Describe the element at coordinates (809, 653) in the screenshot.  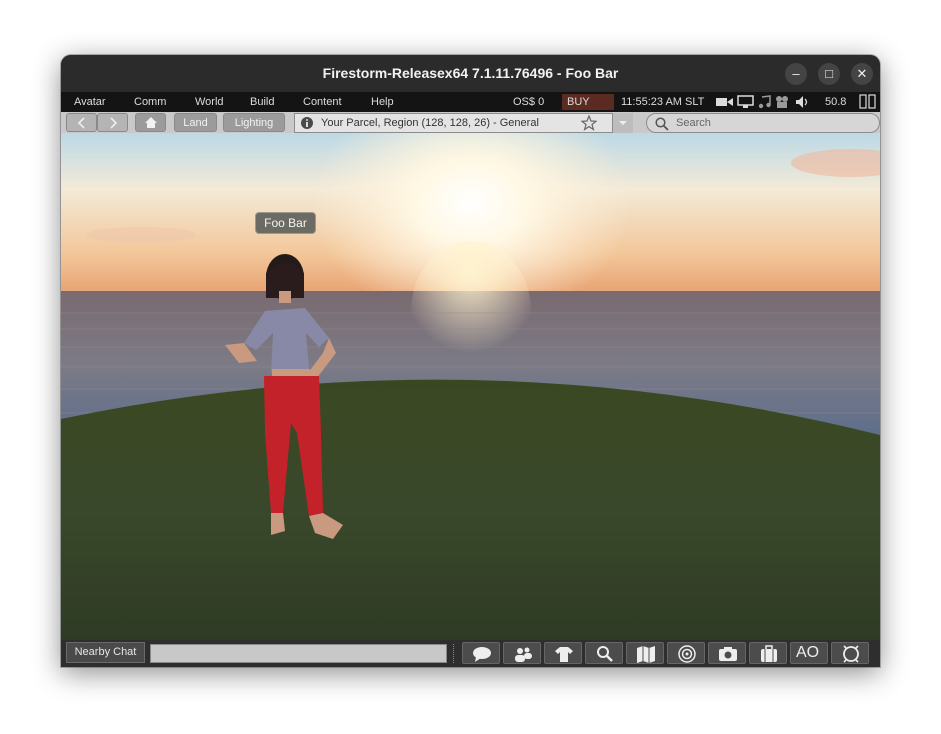
I see `ao-button: AO` at that location.